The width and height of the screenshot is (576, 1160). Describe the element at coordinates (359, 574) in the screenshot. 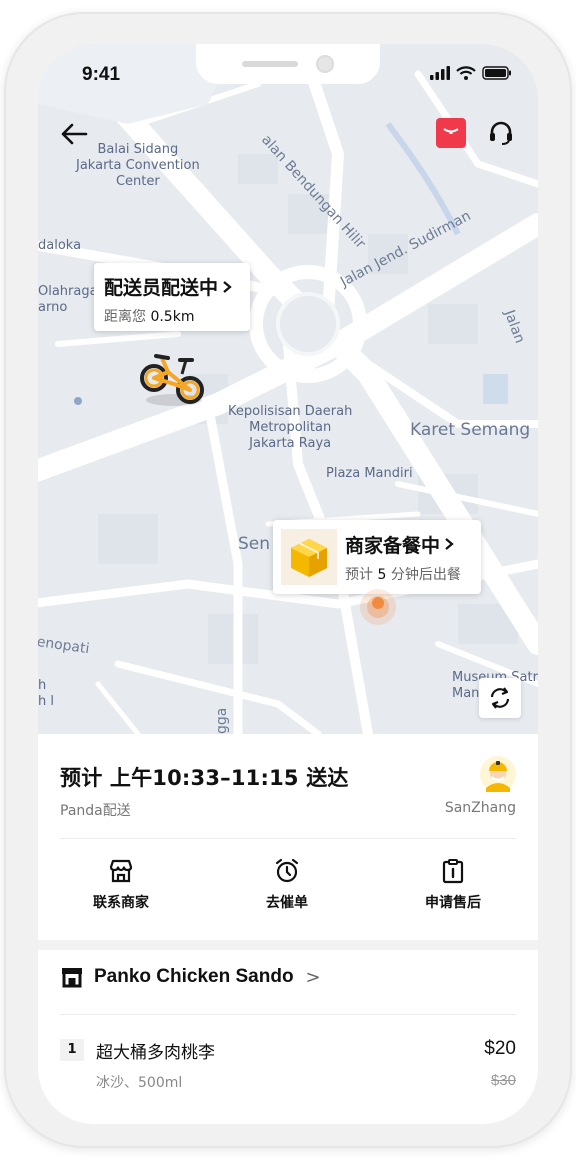

I see `prep-prefix: 预计` at that location.